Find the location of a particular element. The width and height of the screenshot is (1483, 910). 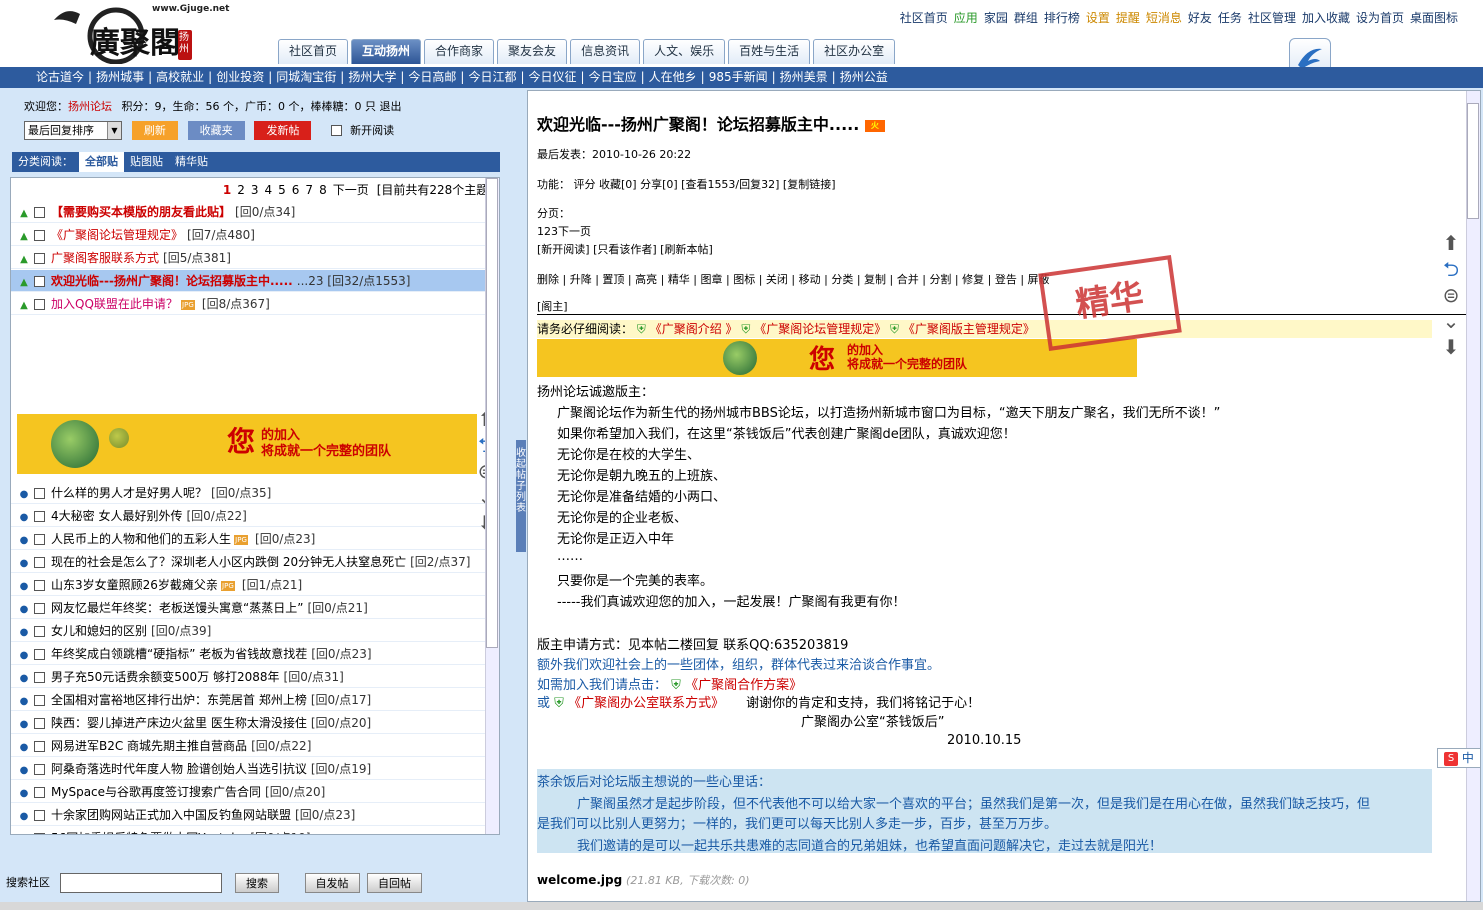

admin-11: 合并 is located at coordinates (908, 279).